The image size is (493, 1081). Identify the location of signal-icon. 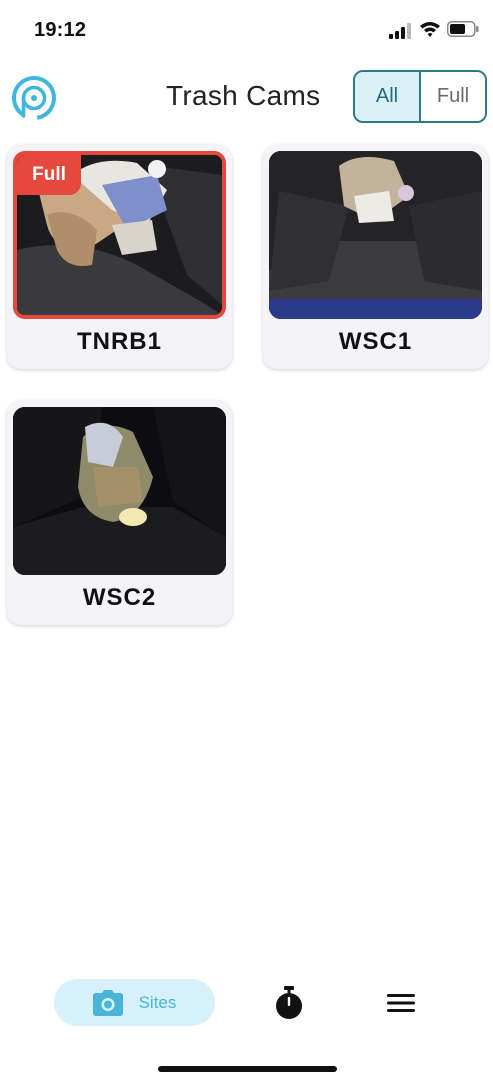
(400, 31).